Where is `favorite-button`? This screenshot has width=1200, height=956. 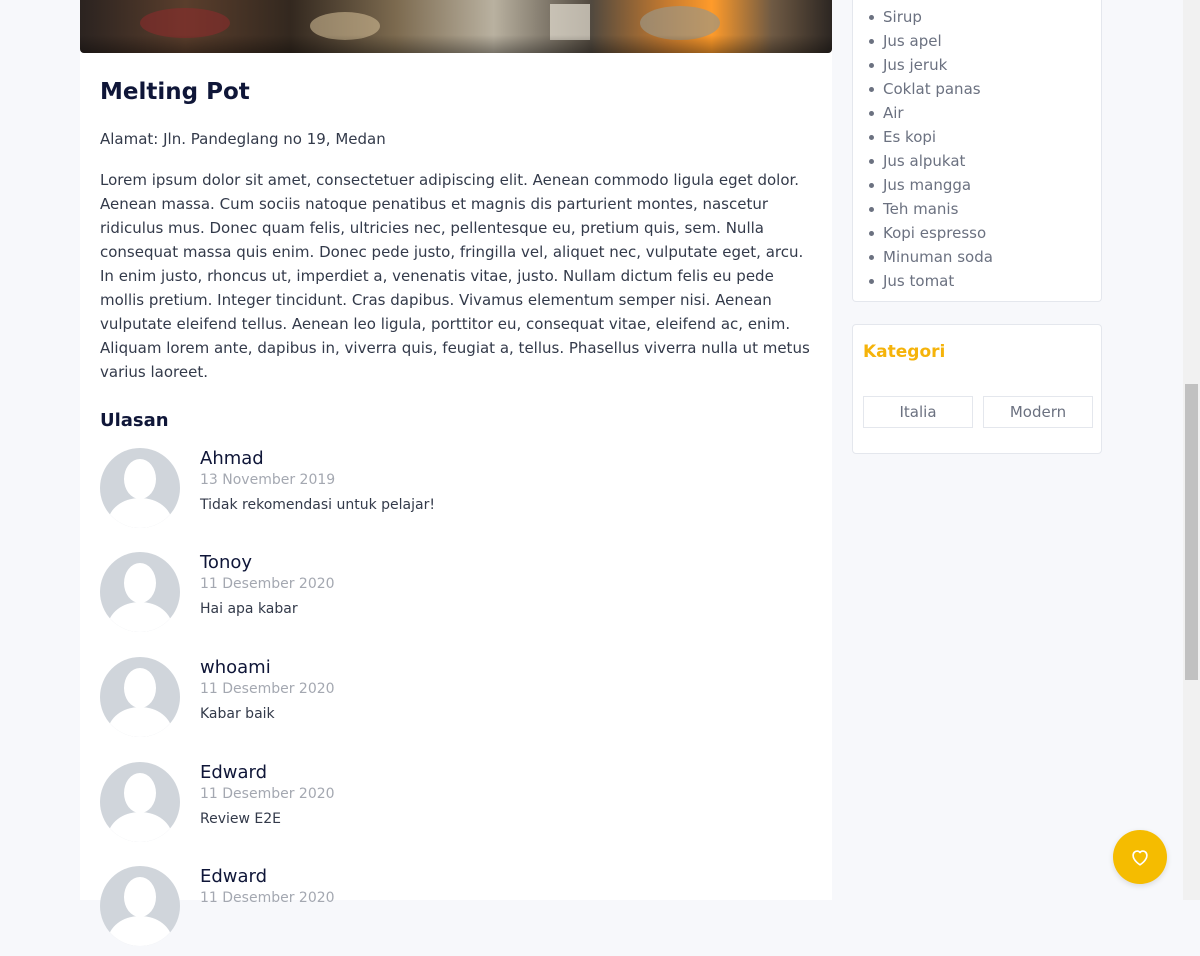
favorite-button is located at coordinates (1140, 857).